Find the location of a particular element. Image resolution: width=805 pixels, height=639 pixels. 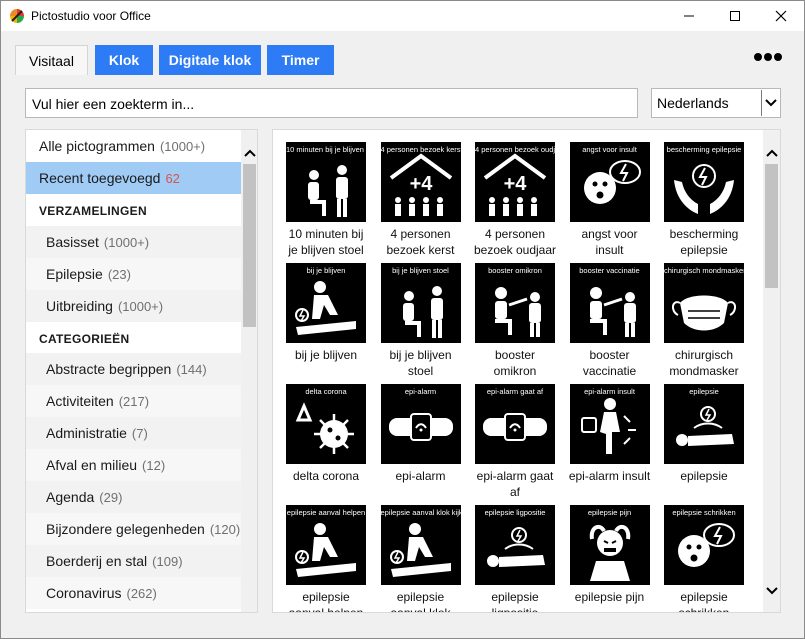

maximize-button is located at coordinates (735, 16).